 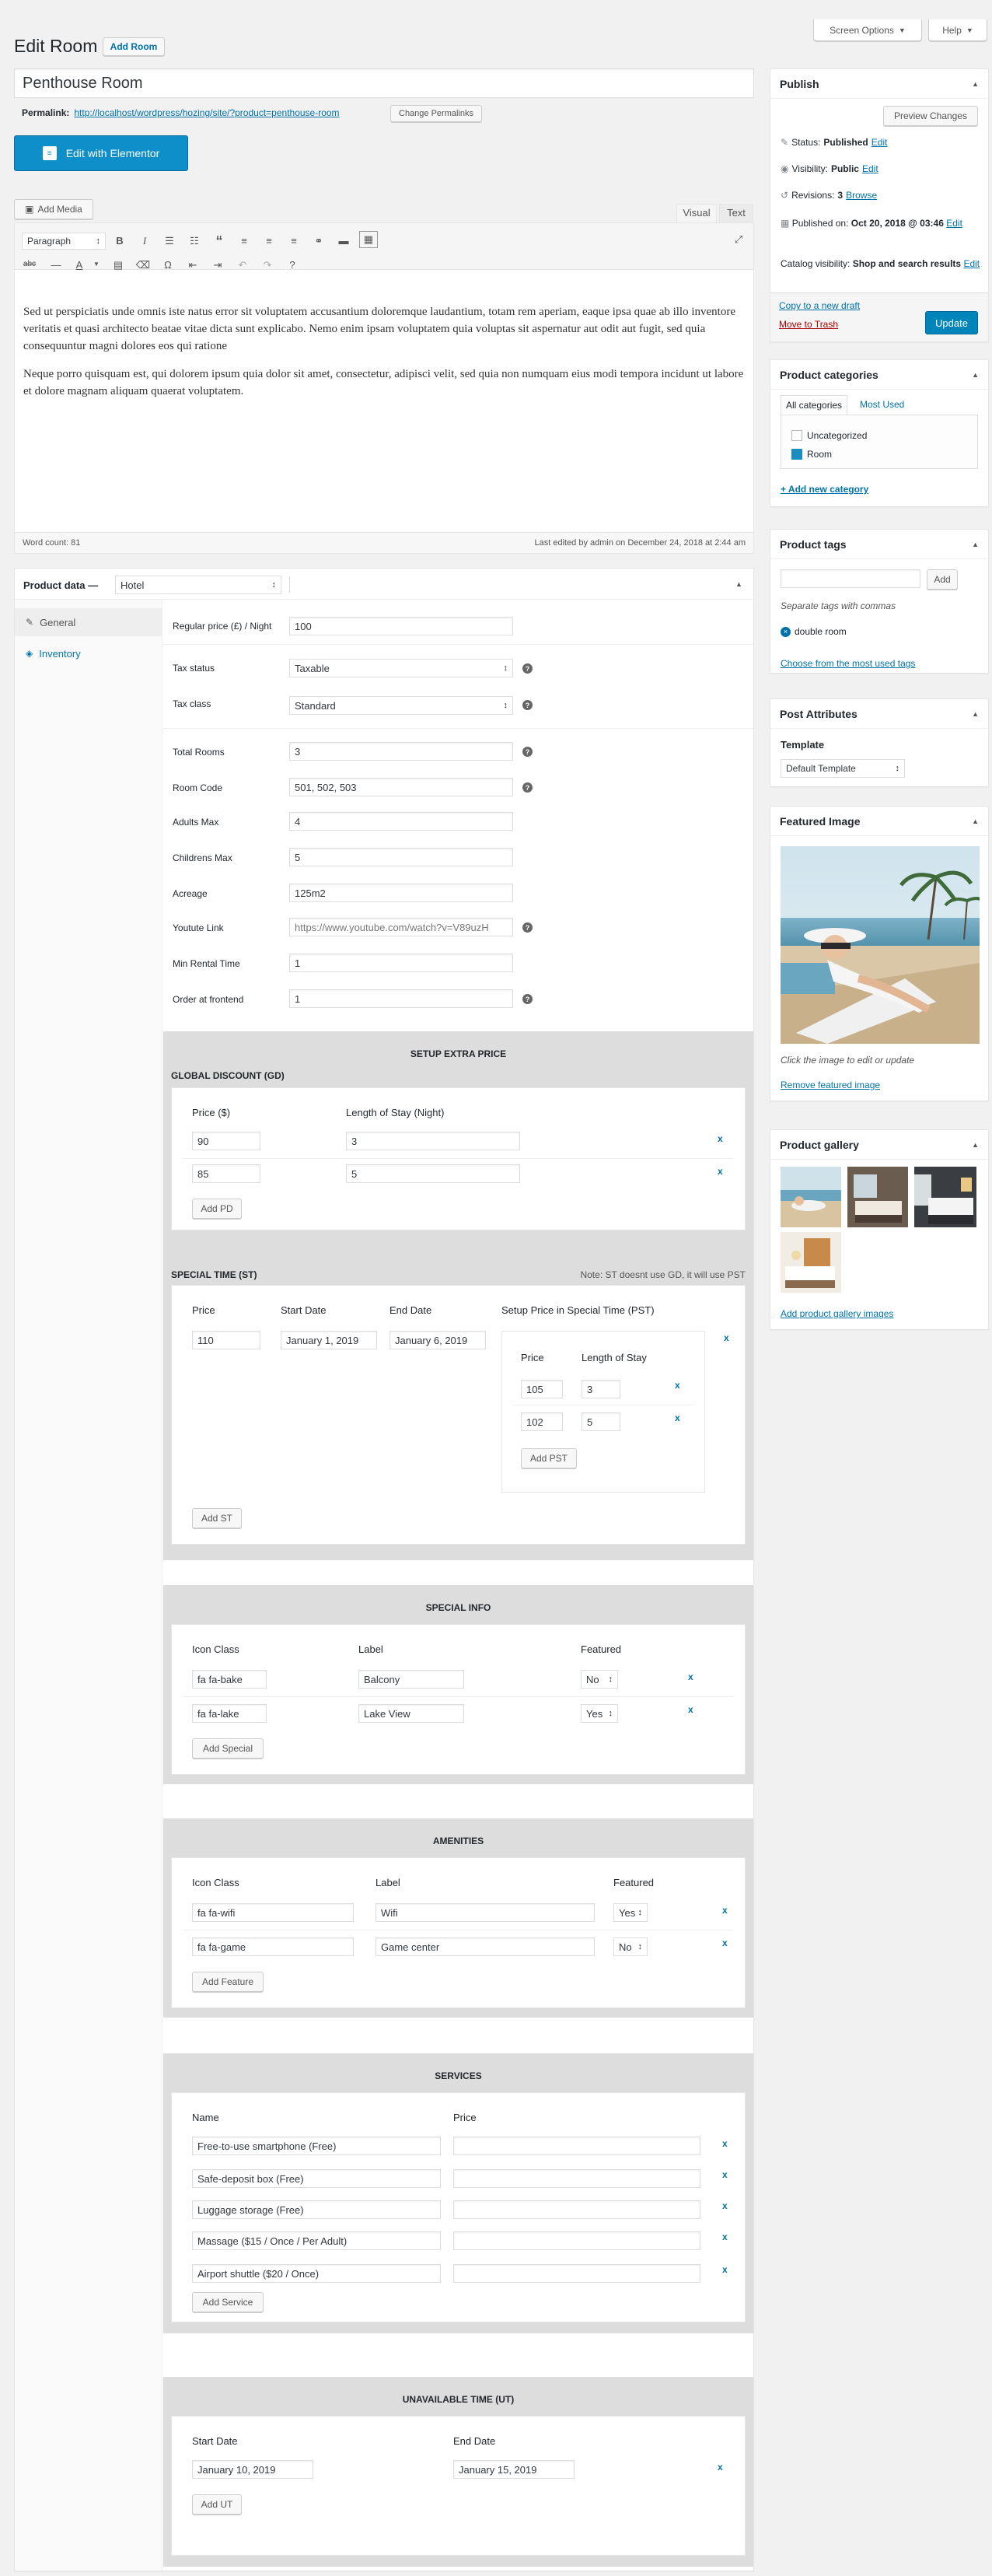 I want to click on add-pd-button: Add PD, so click(x=217, y=1209).